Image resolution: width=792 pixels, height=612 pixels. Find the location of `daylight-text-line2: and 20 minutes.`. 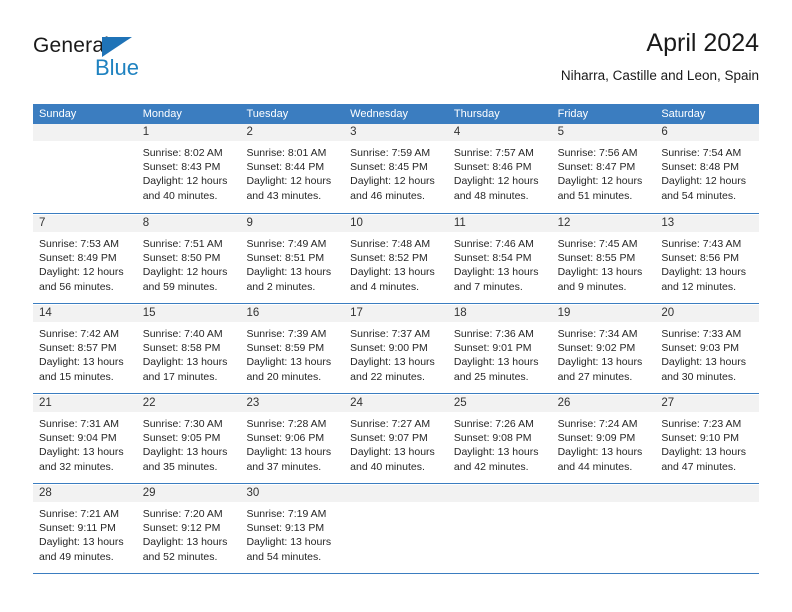

daylight-text-line2: and 20 minutes. is located at coordinates (284, 376).